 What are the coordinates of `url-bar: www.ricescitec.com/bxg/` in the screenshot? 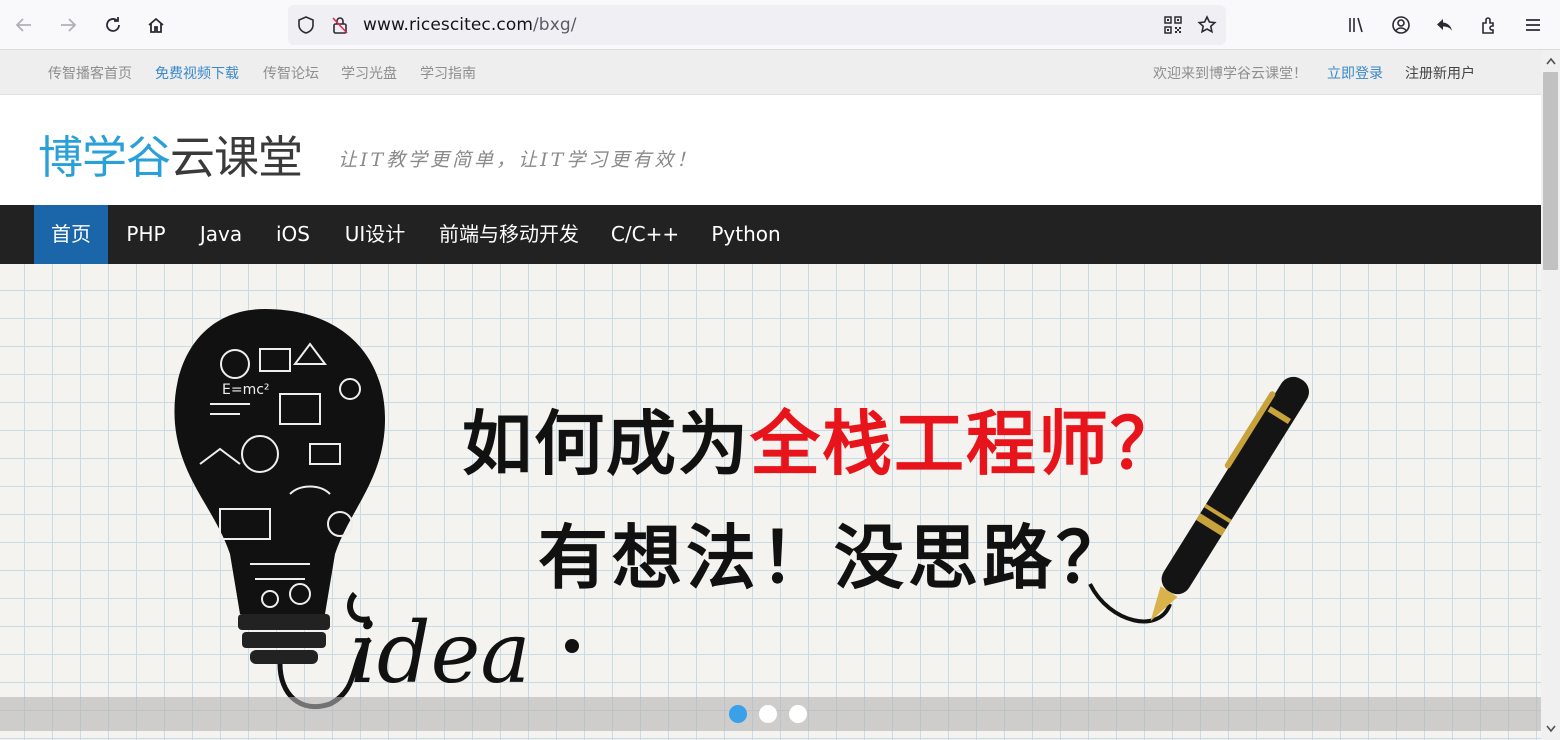 It's located at (757, 25).